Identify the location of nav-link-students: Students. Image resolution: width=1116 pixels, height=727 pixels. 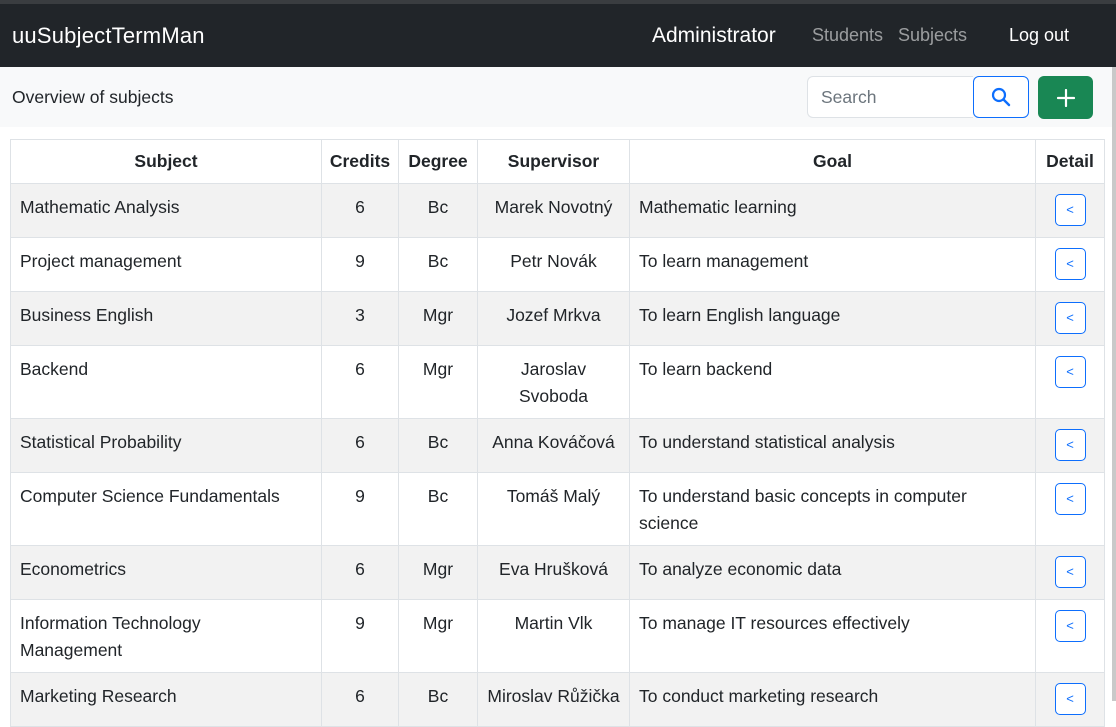
(847, 35).